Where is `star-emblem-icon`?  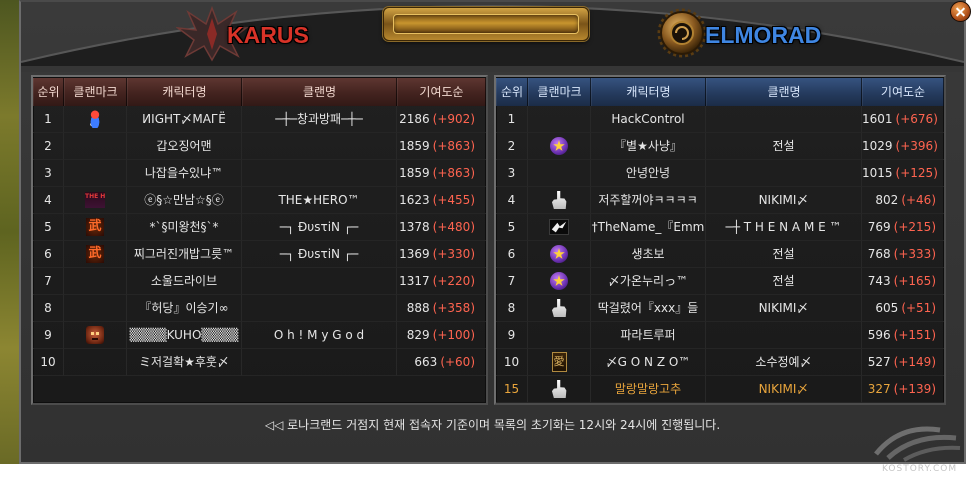 star-emblem-icon is located at coordinates (559, 146).